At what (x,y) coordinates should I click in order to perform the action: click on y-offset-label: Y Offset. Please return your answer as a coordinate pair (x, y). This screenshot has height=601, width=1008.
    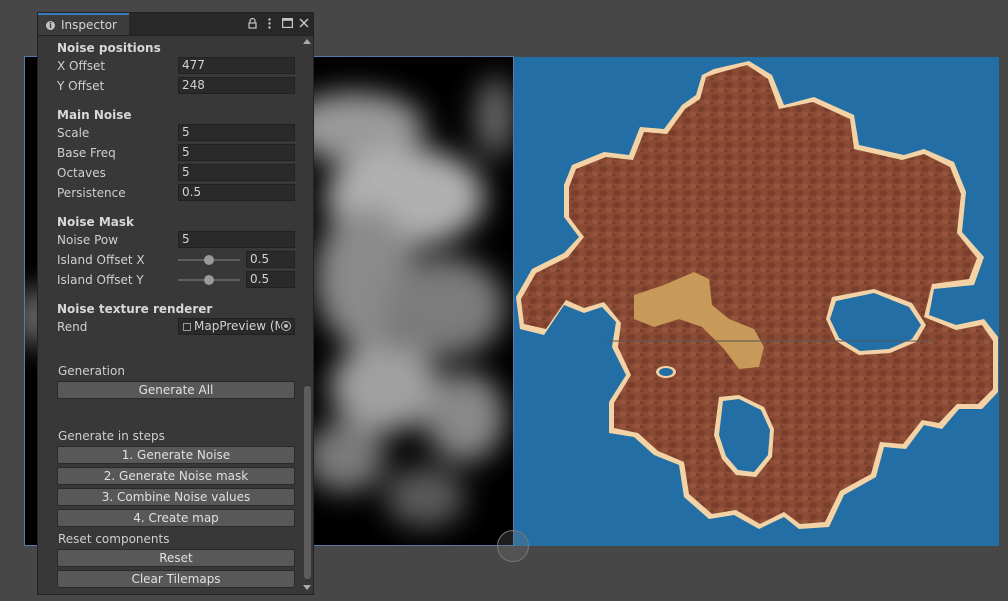
    Looking at the image, I should click on (81, 86).